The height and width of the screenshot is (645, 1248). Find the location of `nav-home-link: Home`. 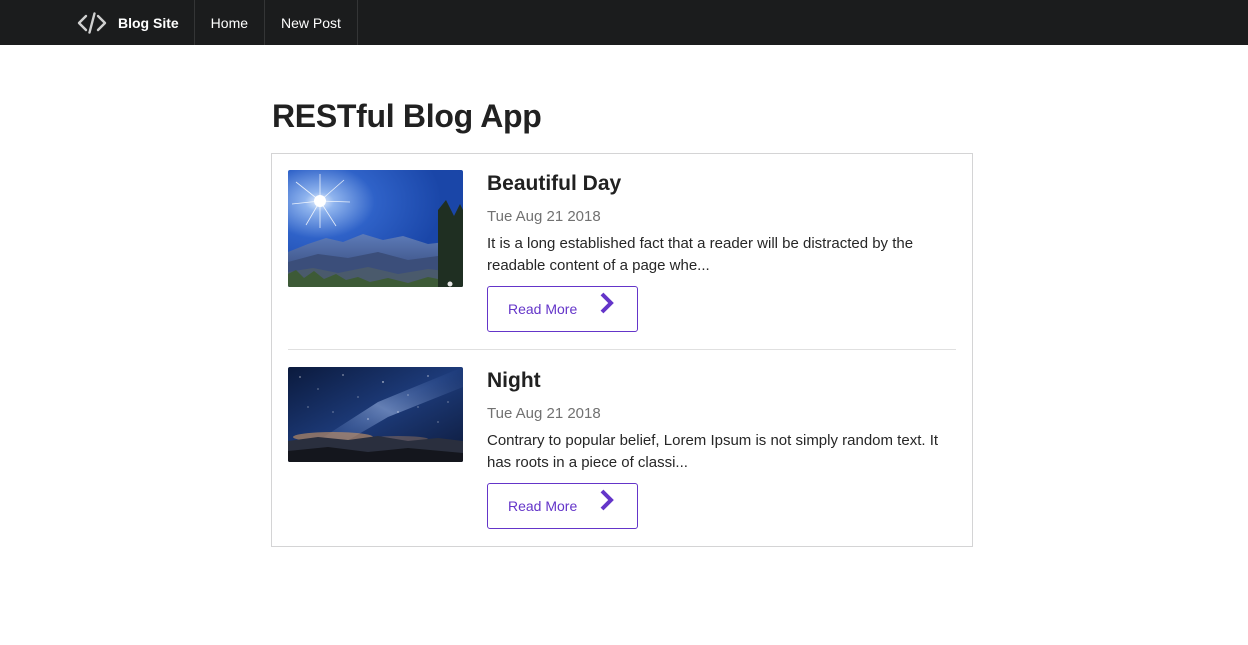

nav-home-link: Home is located at coordinates (230, 22).